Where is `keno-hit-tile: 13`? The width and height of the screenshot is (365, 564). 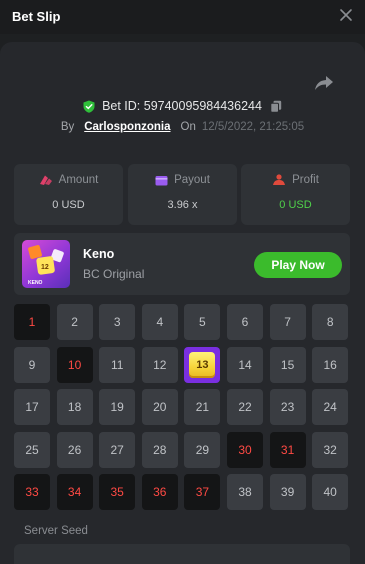
keno-hit-tile: 13 is located at coordinates (202, 364).